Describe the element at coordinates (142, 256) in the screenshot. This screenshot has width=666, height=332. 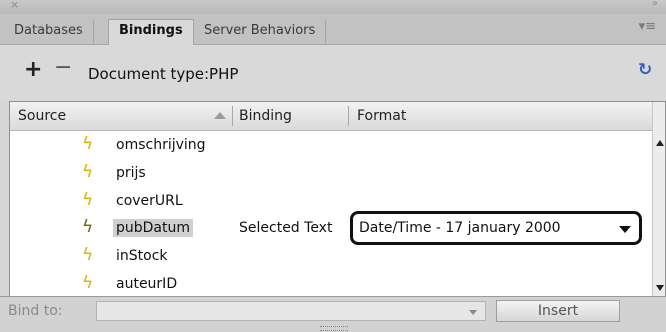
I see `source-field-name: inStock` at that location.